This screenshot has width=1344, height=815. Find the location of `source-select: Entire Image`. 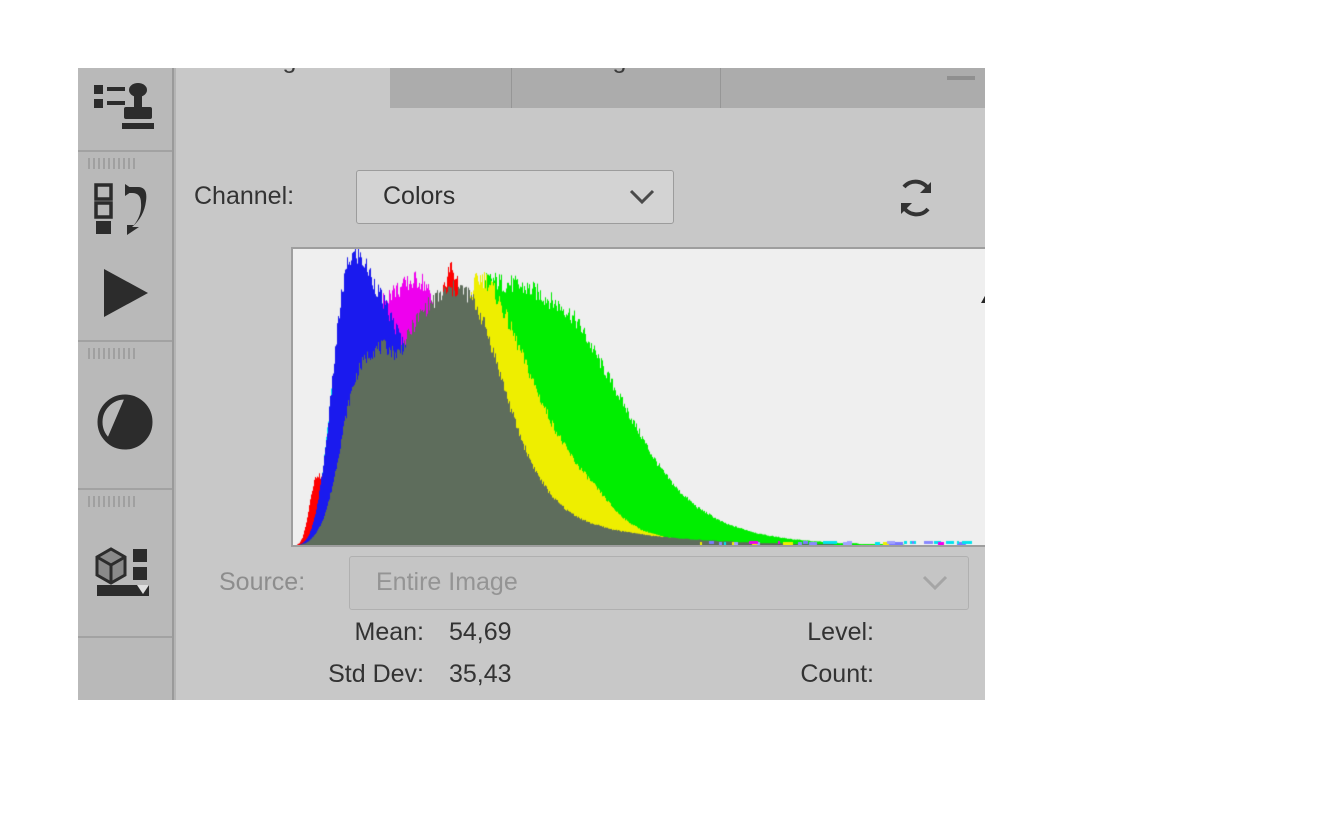

source-select: Entire Image is located at coordinates (659, 583).